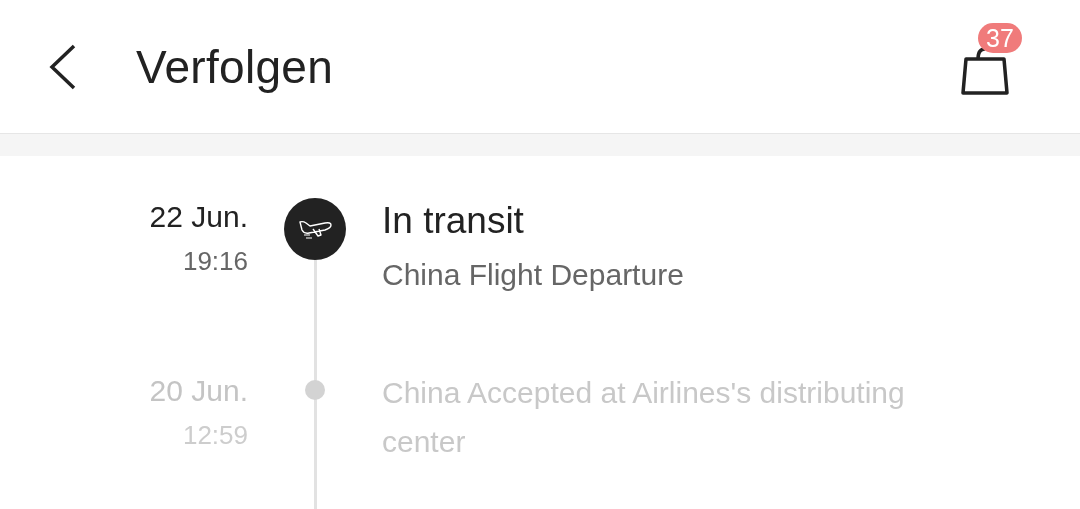 Image resolution: width=1080 pixels, height=509 pixels. I want to click on event-time: 19:16, so click(215, 261).